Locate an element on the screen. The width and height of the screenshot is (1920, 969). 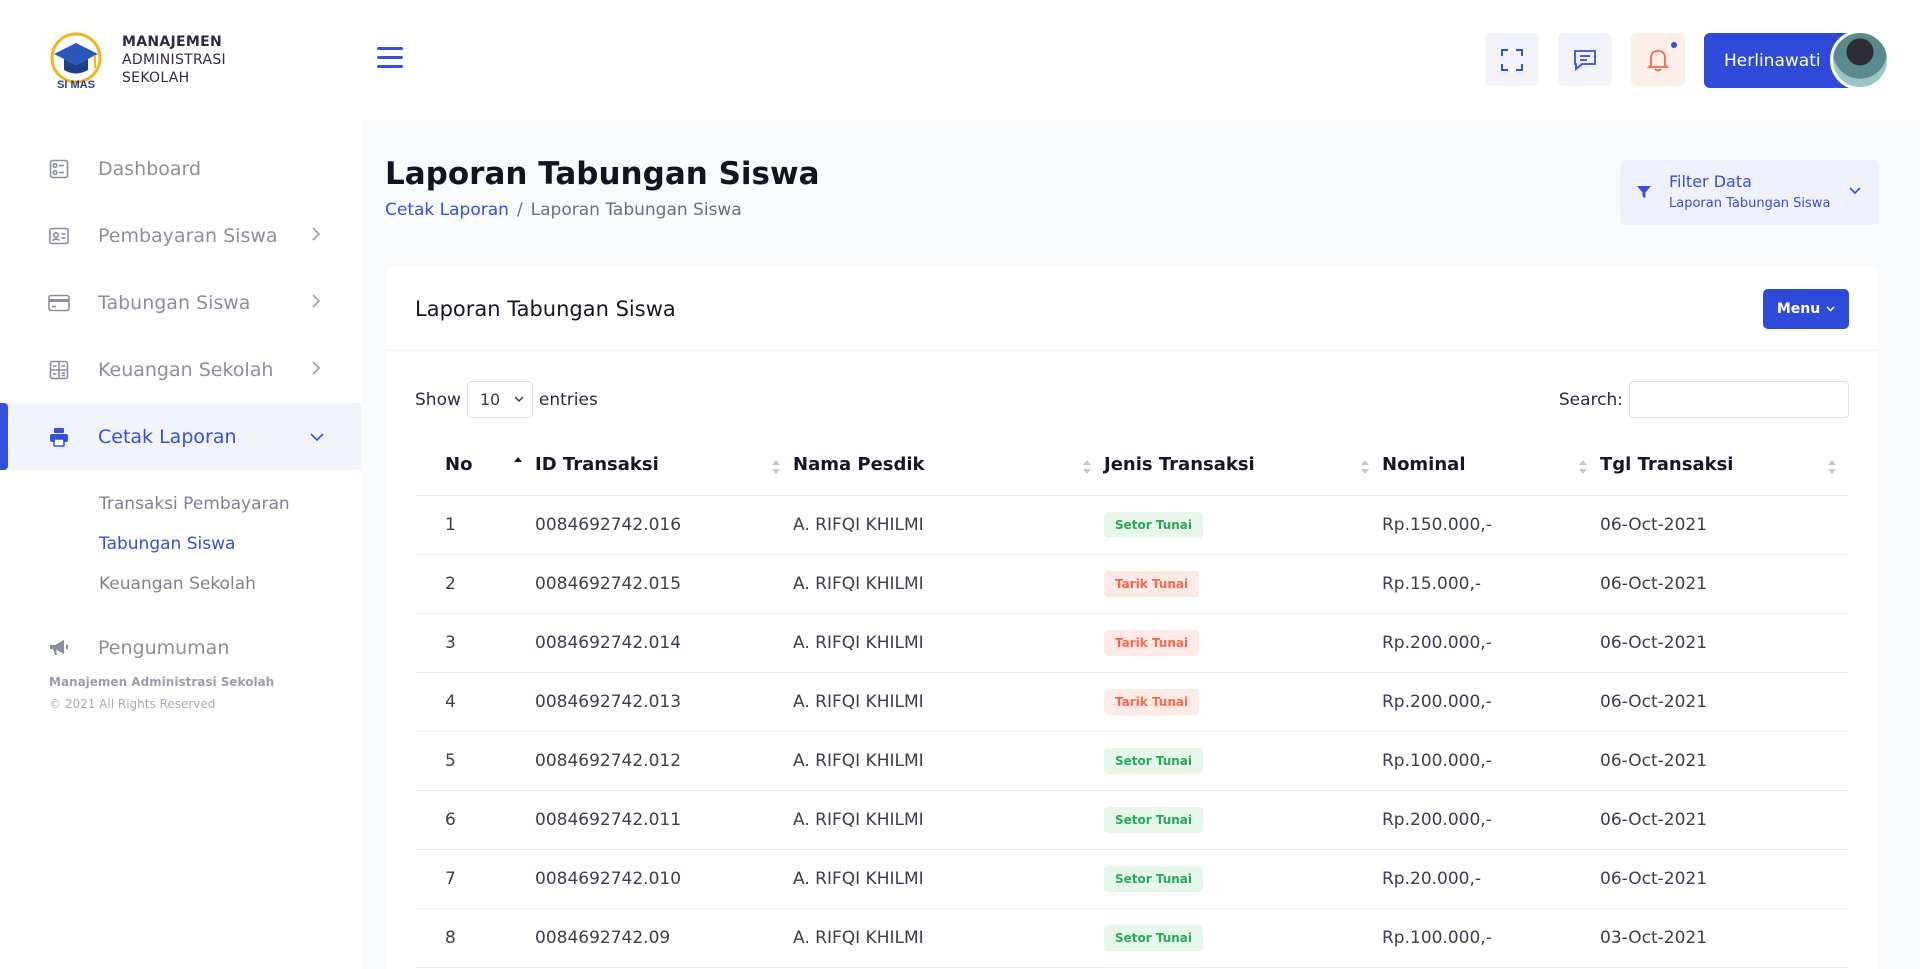
column-header-tgl-transaksi: Tgl Transaksi is located at coordinates (1724, 465).